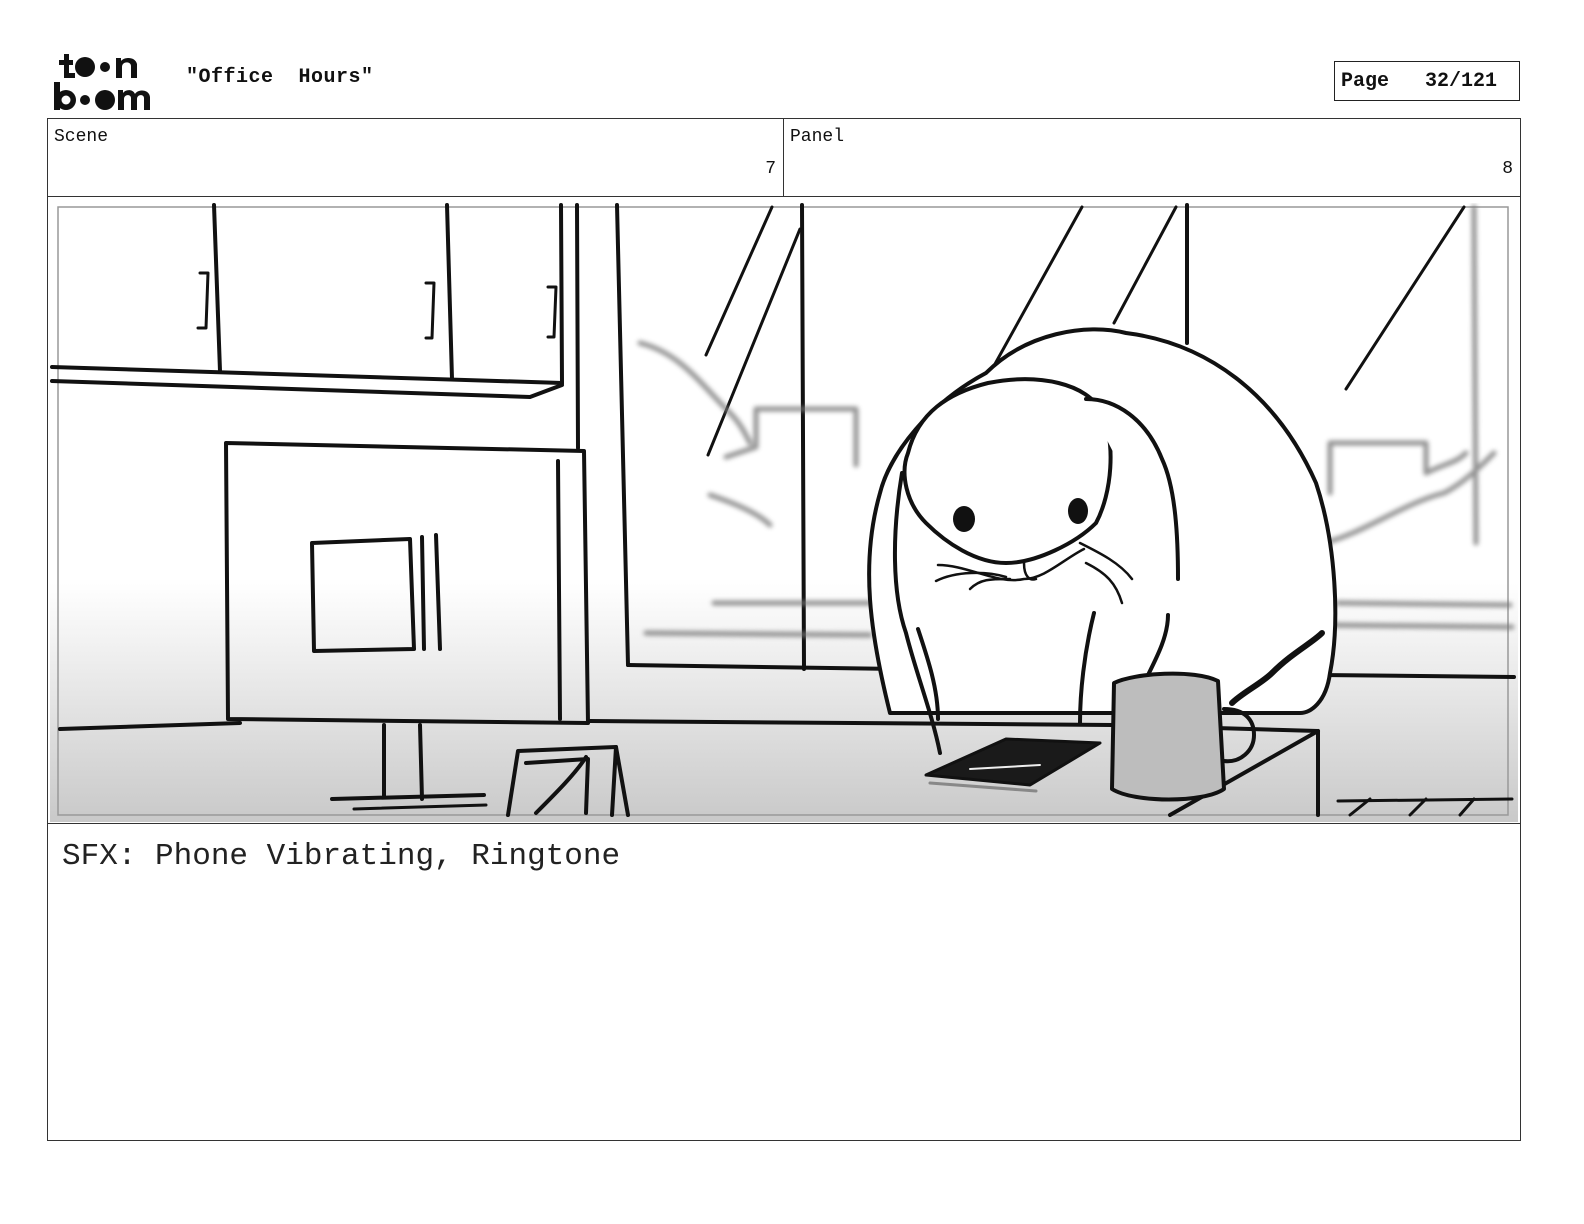 This screenshot has width=1584, height=1224. Describe the element at coordinates (964, 519) in the screenshot. I see `rabbit-eye-left` at that location.